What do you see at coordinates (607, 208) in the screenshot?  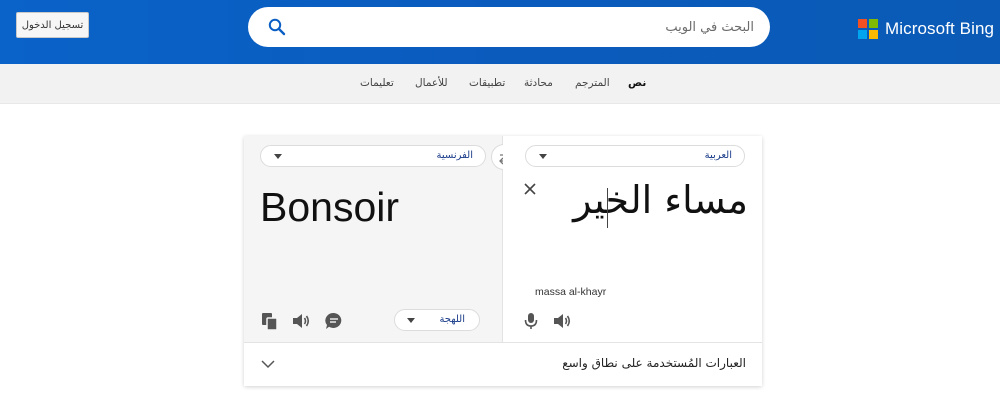 I see `text-cursor` at bounding box center [607, 208].